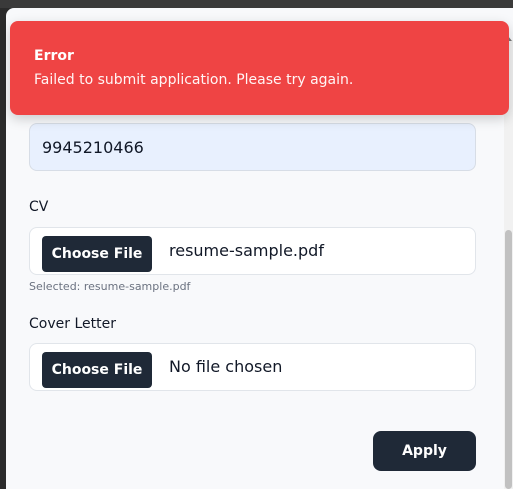 This screenshot has width=513, height=489. What do you see at coordinates (246, 250) in the screenshot?
I see `cv-file-name: resume-sample.pdf` at bounding box center [246, 250].